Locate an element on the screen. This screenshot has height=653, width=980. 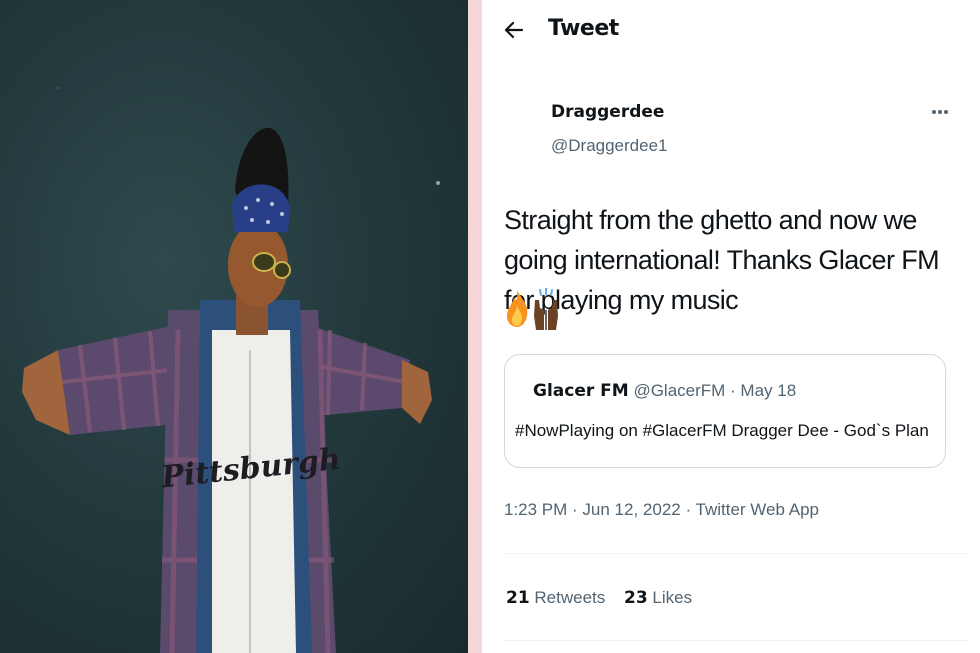
quoted-author-name: Glacer FM is located at coordinates (581, 391).